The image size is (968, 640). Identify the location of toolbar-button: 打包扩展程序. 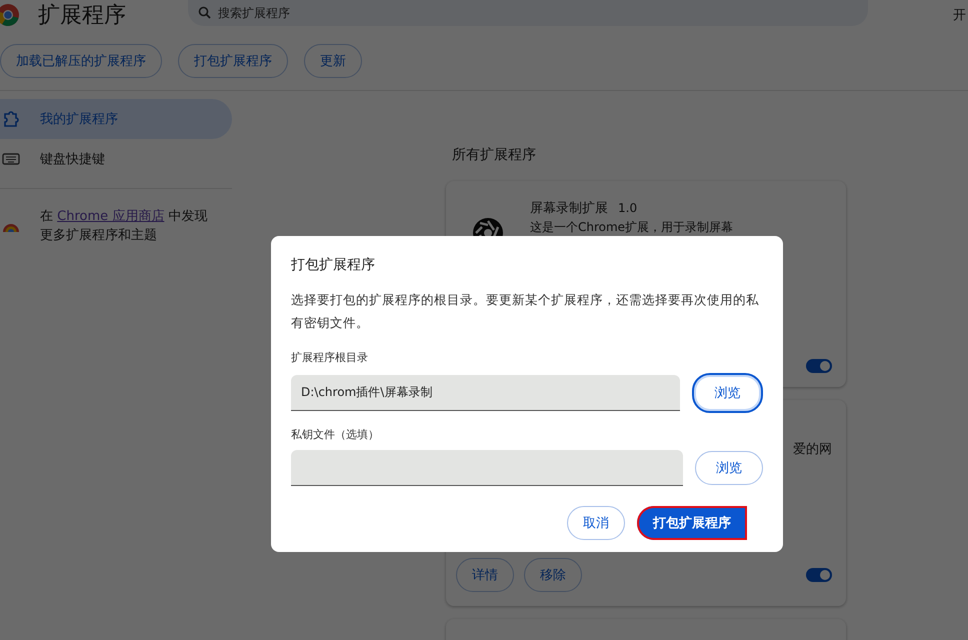
(233, 61).